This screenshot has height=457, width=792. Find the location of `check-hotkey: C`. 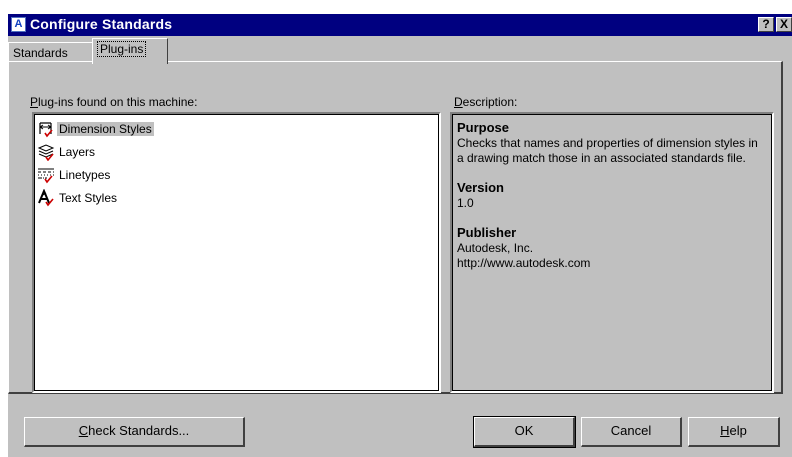

check-hotkey: C is located at coordinates (83, 430).